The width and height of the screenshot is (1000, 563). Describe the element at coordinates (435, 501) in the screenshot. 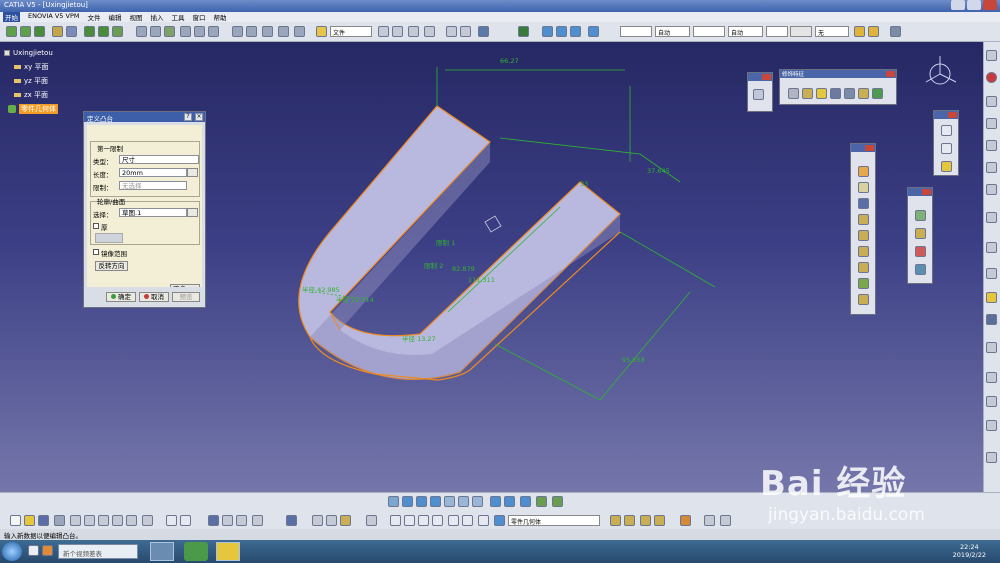

I see `rotate-icon` at that location.